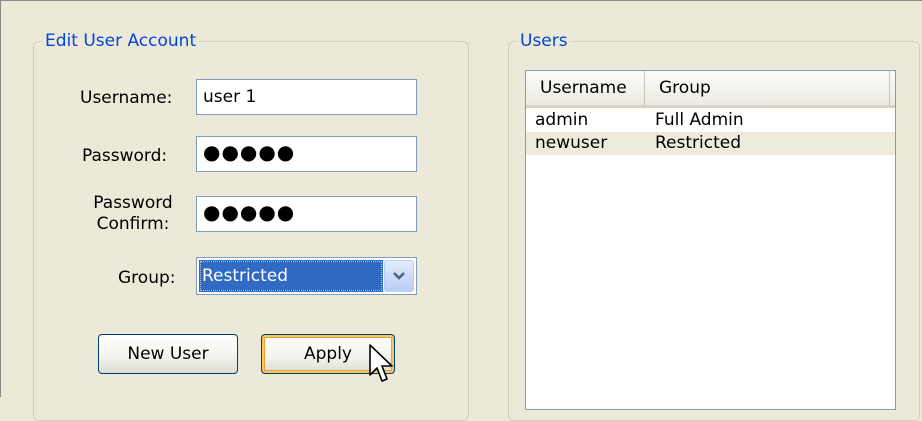  What do you see at coordinates (126, 98) in the screenshot?
I see `username-label: Username:` at bounding box center [126, 98].